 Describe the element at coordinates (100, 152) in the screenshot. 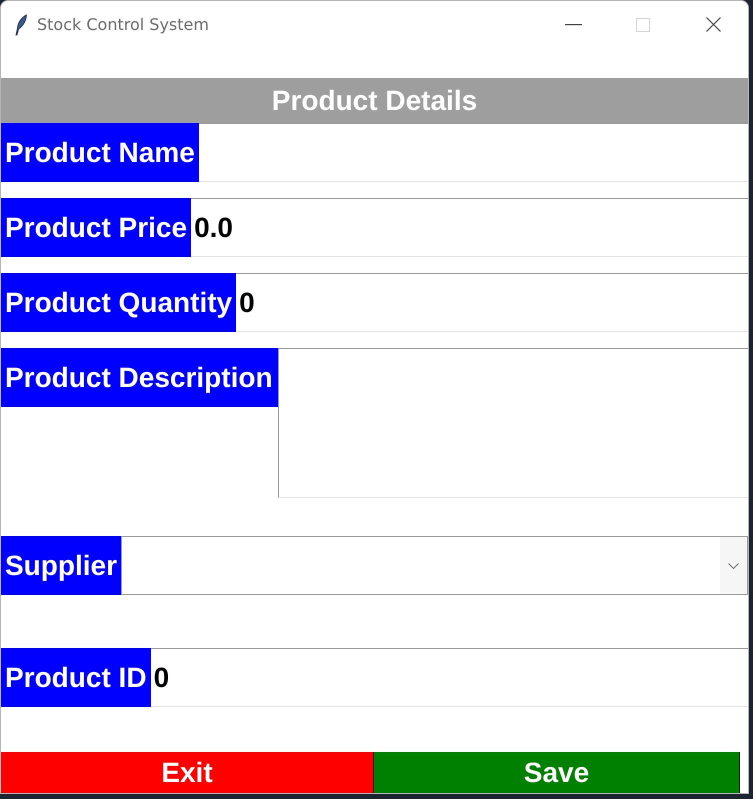

I see `field-label: Product Name` at that location.